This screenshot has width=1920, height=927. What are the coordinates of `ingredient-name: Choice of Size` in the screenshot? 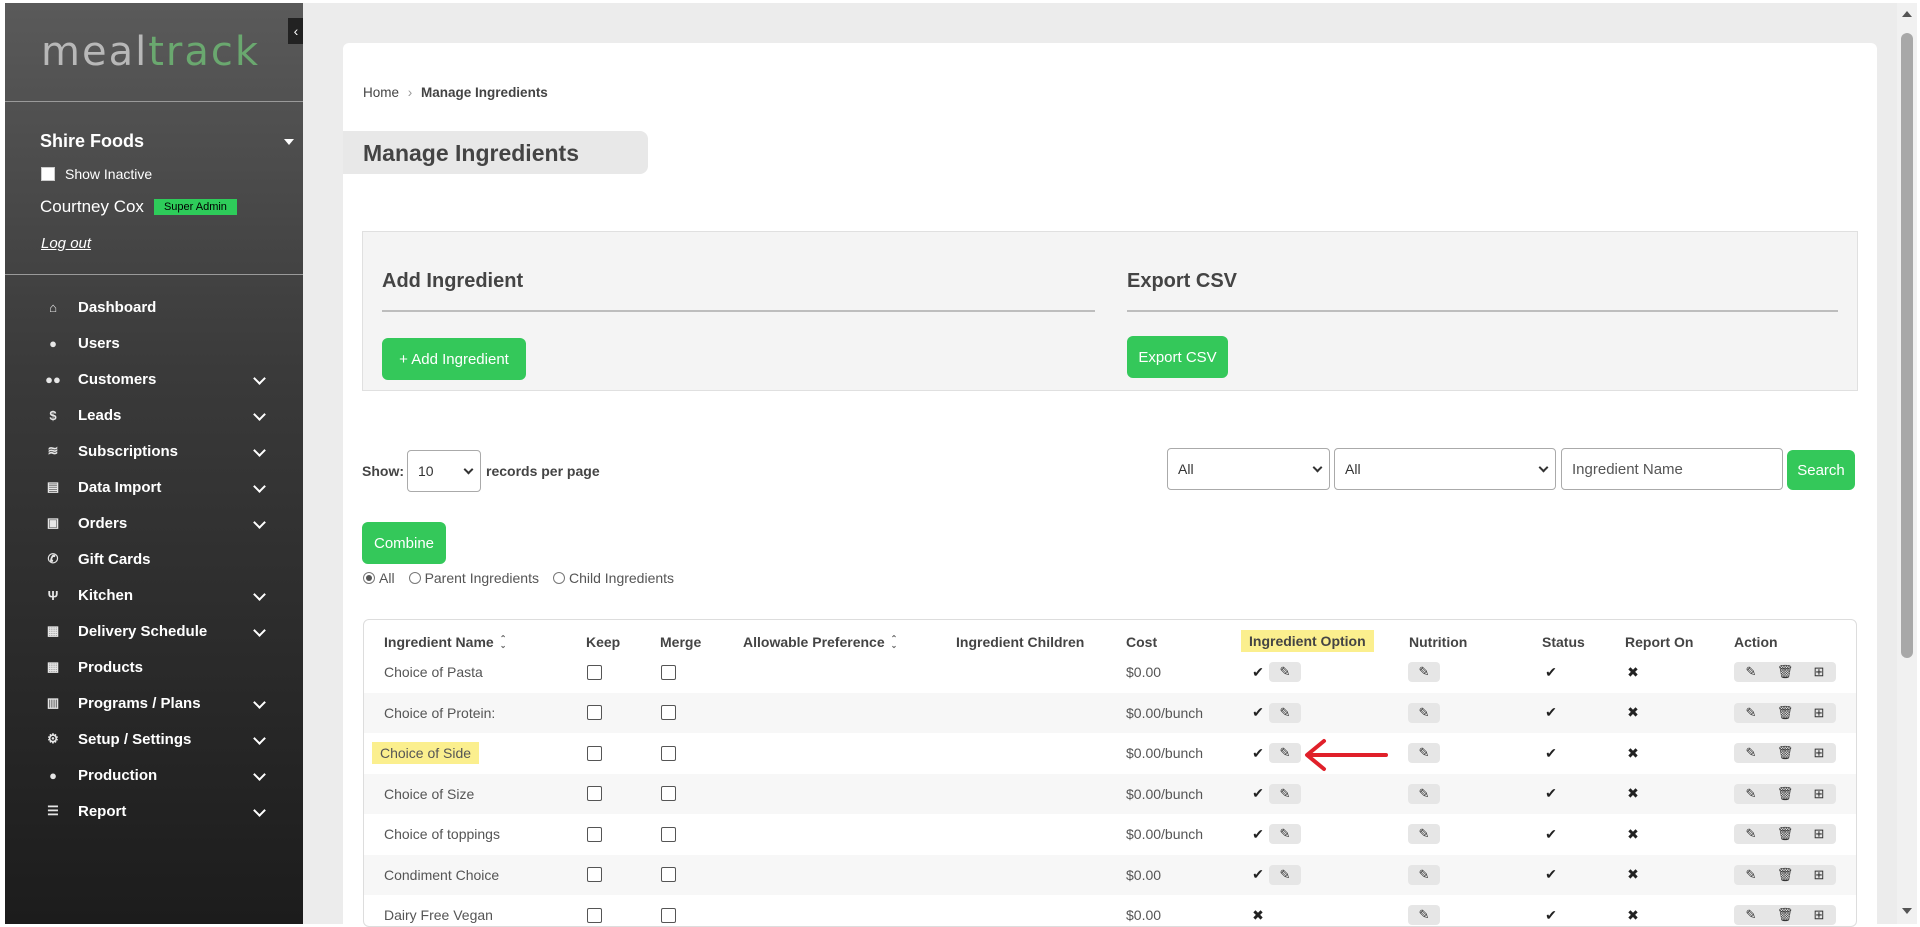 It's located at (429, 794).